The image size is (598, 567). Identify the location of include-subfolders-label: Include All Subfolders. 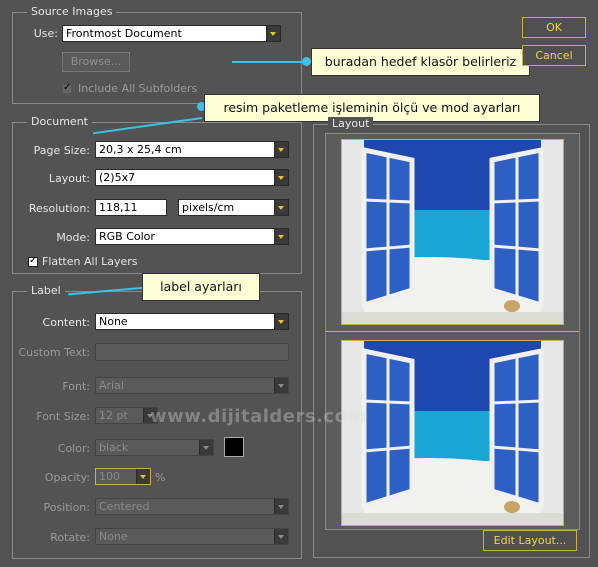
(138, 88).